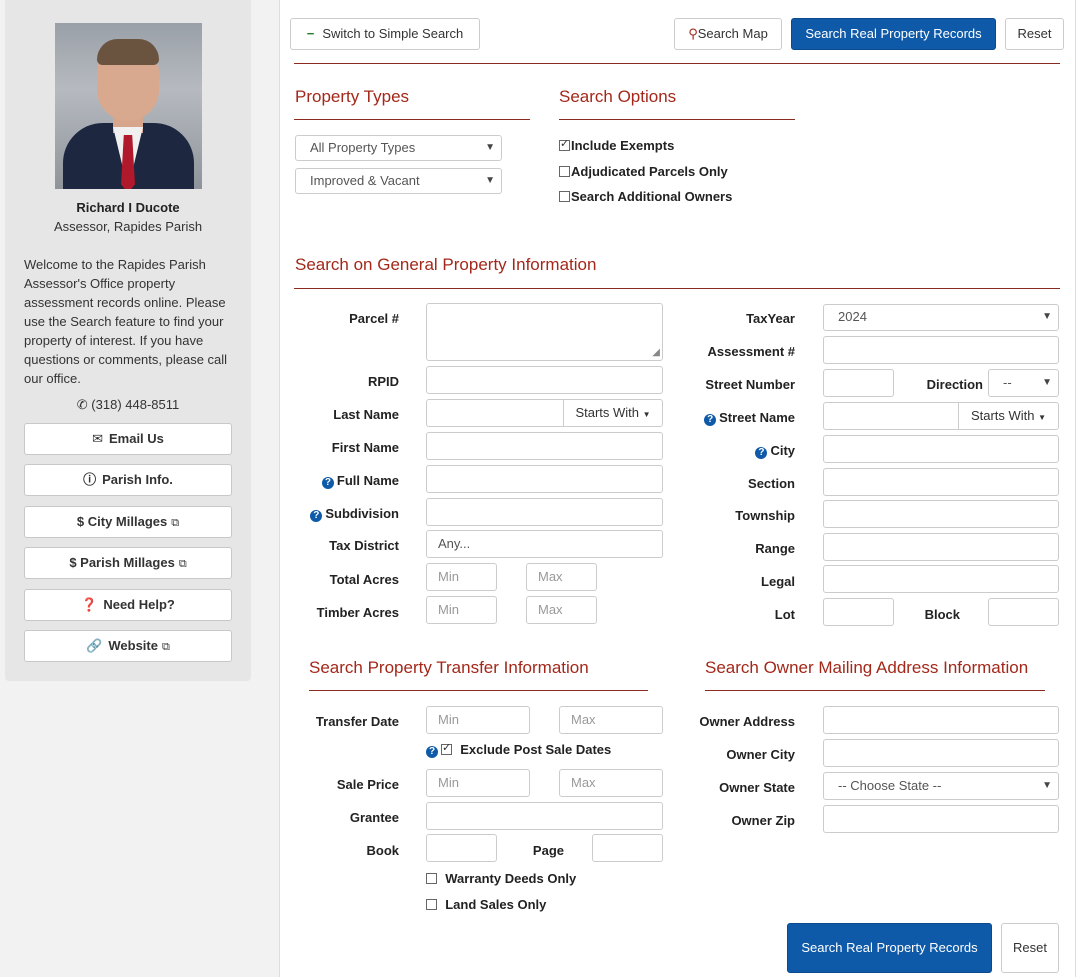 This screenshot has width=1076, height=977. I want to click on improved-vacant-select: Improved & Vacant▼, so click(398, 181).